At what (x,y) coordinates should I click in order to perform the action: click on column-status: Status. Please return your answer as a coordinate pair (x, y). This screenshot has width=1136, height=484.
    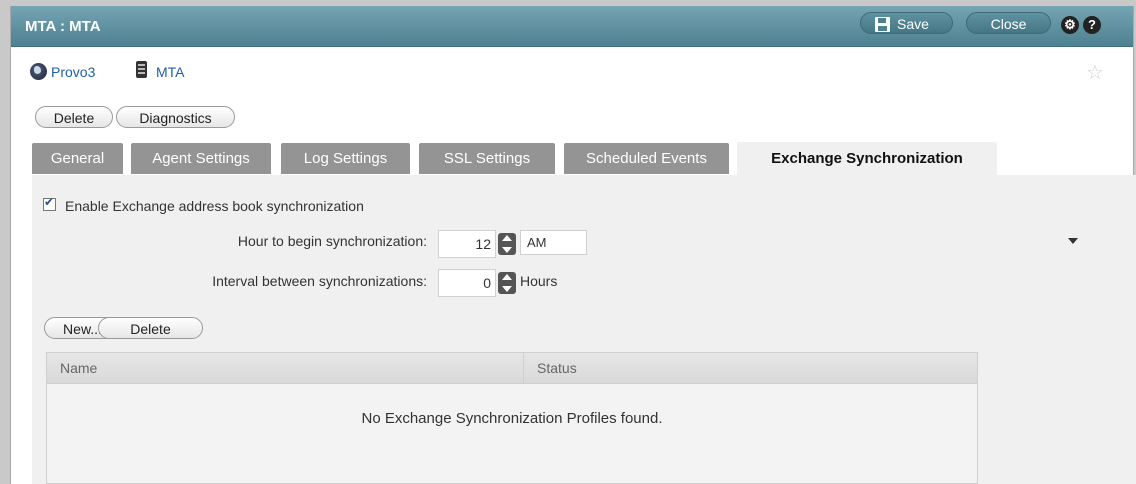
    Looking at the image, I should click on (557, 368).